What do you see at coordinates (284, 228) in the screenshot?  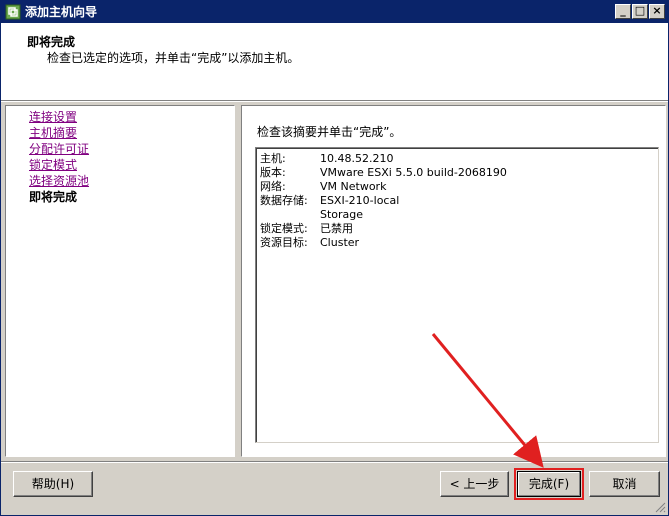 I see `summary-key: 锁定模式:` at bounding box center [284, 228].